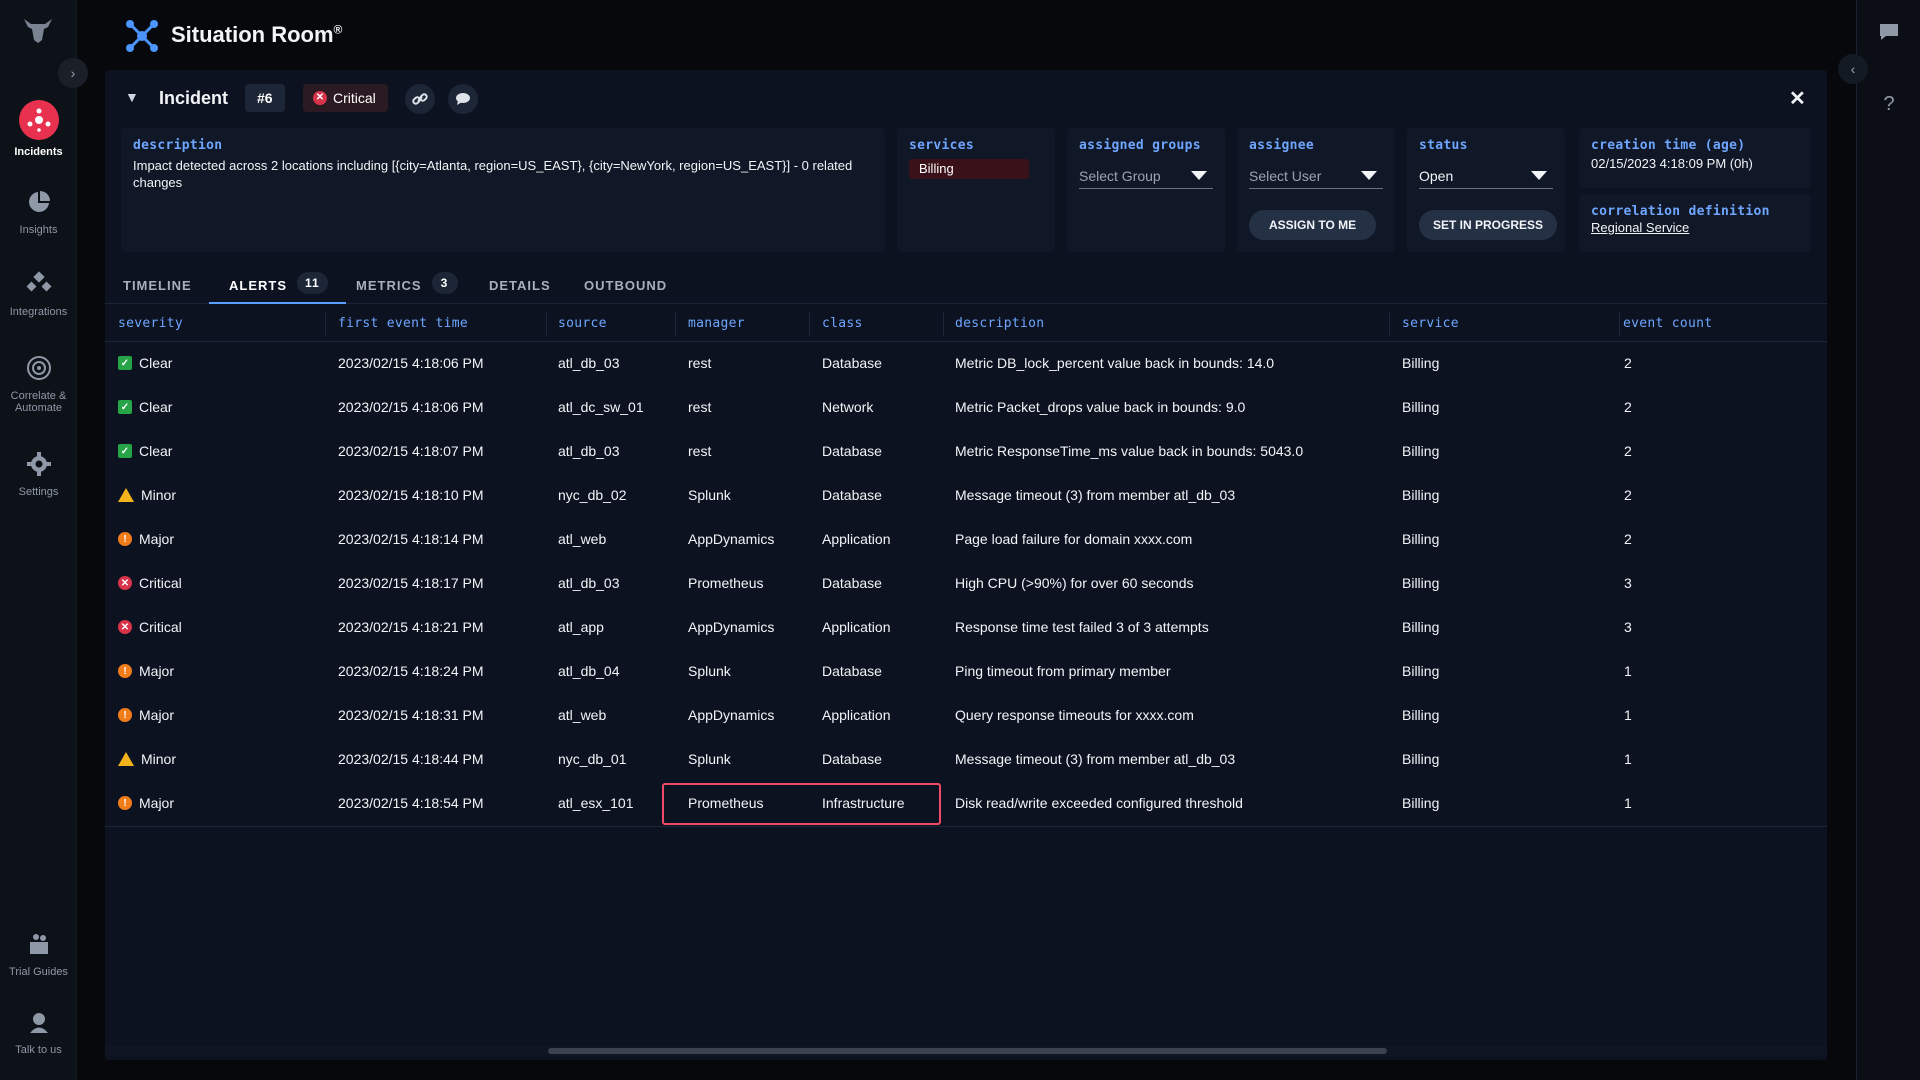  Describe the element at coordinates (407, 286) in the screenshot. I see `tab-metrics: METRICS 3` at that location.